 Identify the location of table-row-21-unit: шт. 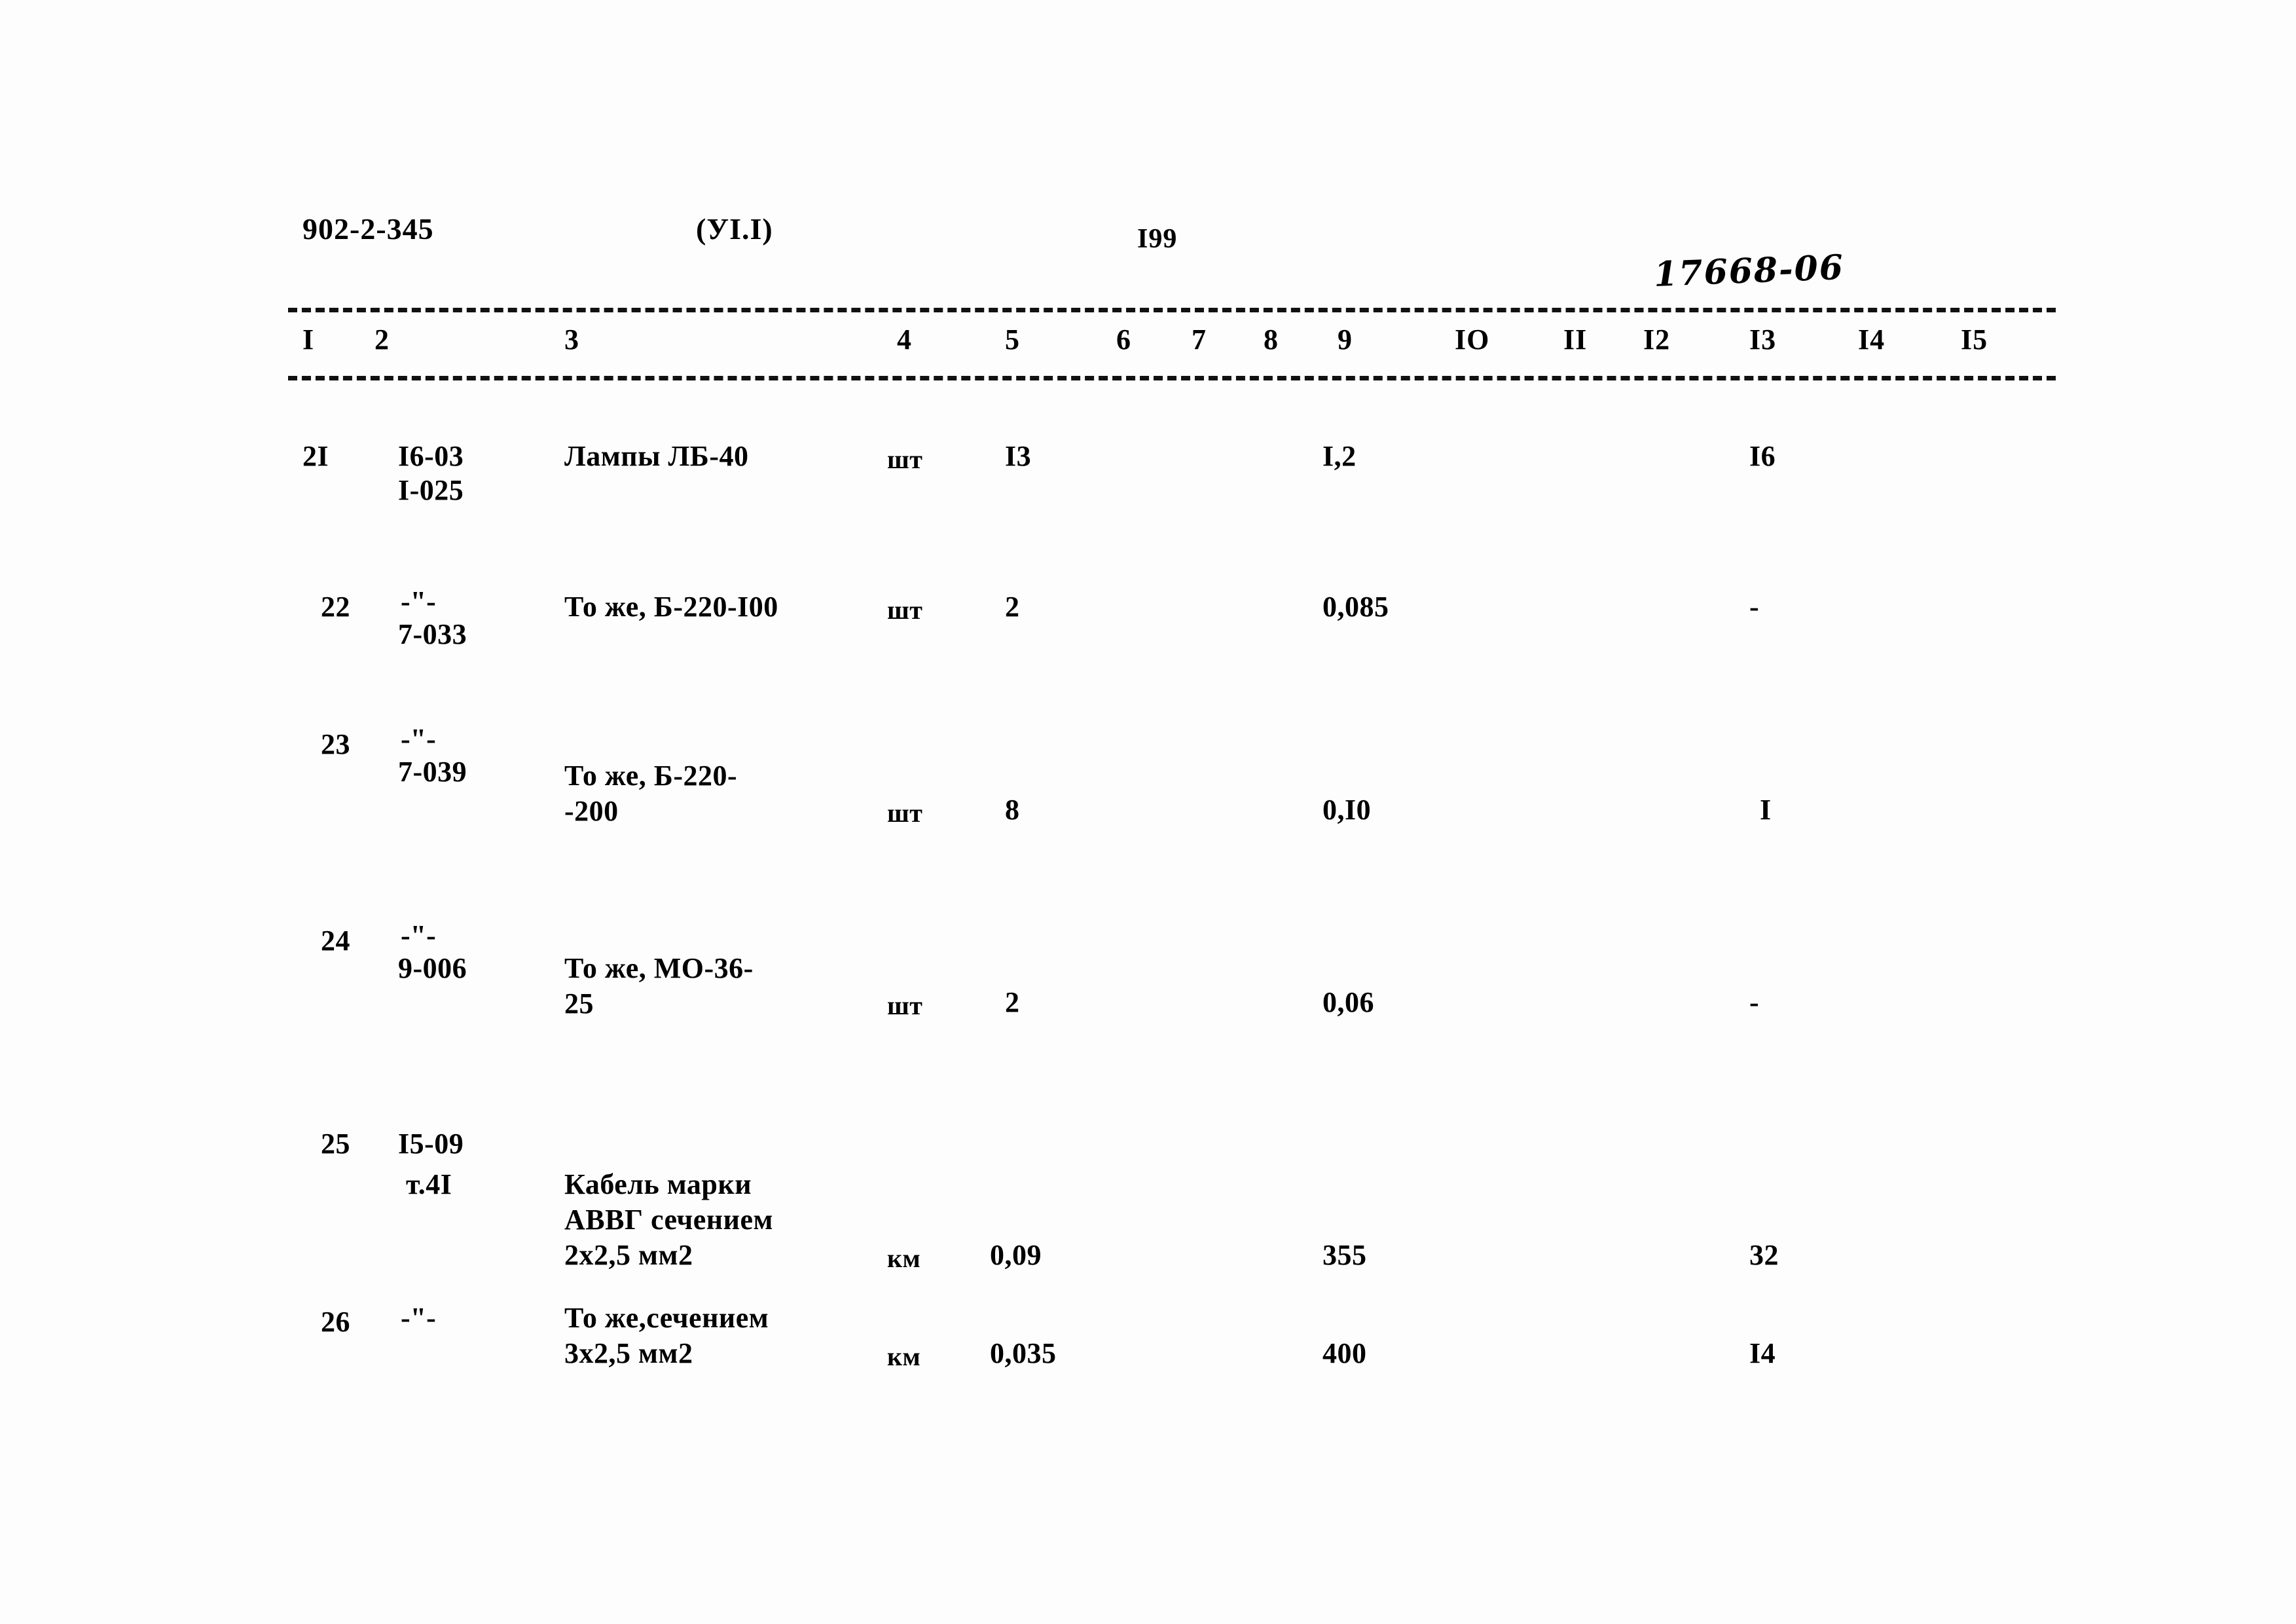
(905, 459).